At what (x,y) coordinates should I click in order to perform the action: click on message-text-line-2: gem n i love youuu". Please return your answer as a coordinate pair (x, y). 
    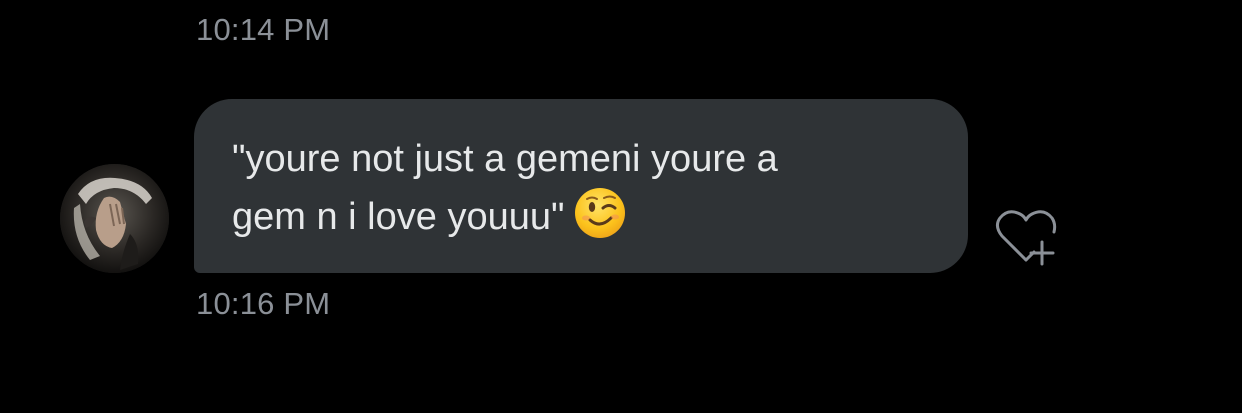
    Looking at the image, I should click on (580, 221).